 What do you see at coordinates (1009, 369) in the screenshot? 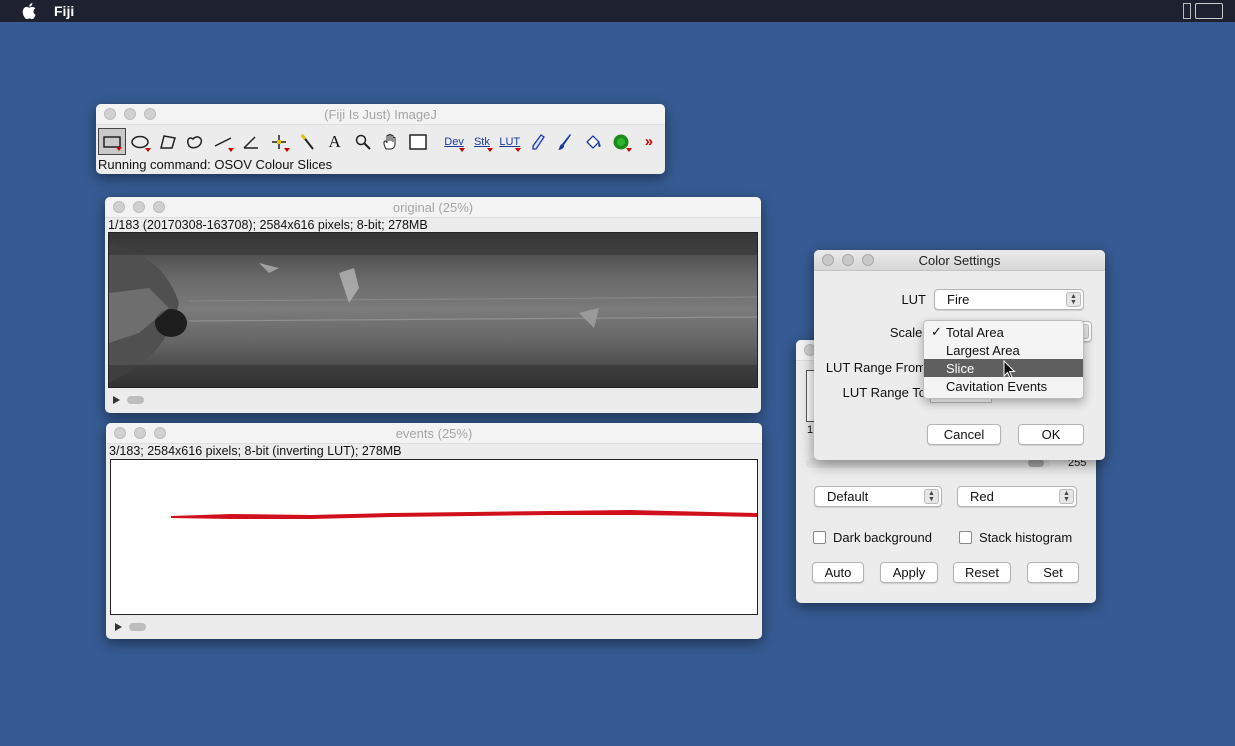
I see `mouse-cursor-icon` at bounding box center [1009, 369].